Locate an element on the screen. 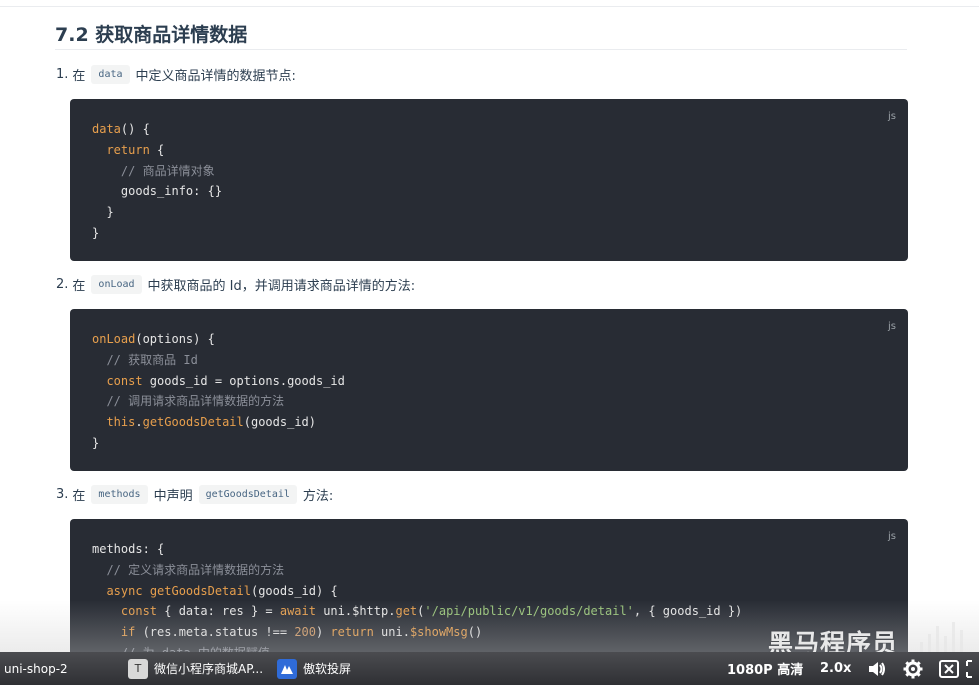 This screenshot has width=979, height=685. code-line: const goods_id = options.goods_id is located at coordinates (489, 381).